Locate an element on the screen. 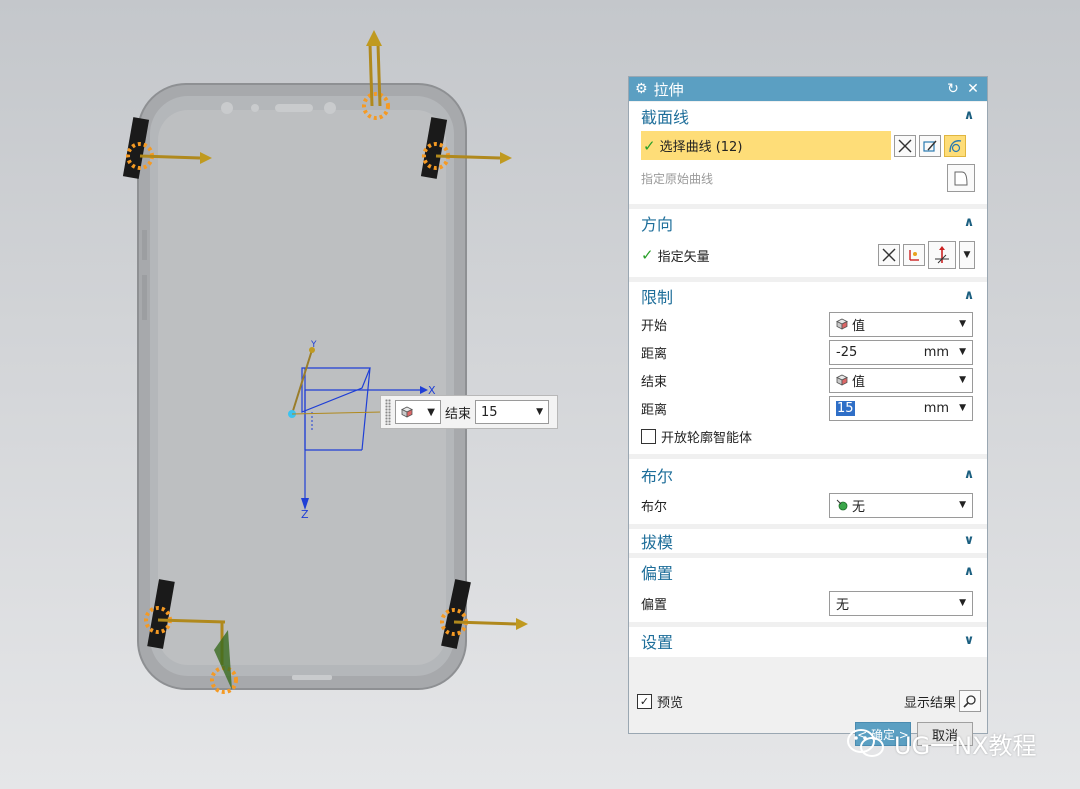 The image size is (1080, 789). magnifier-icon is located at coordinates (970, 701).